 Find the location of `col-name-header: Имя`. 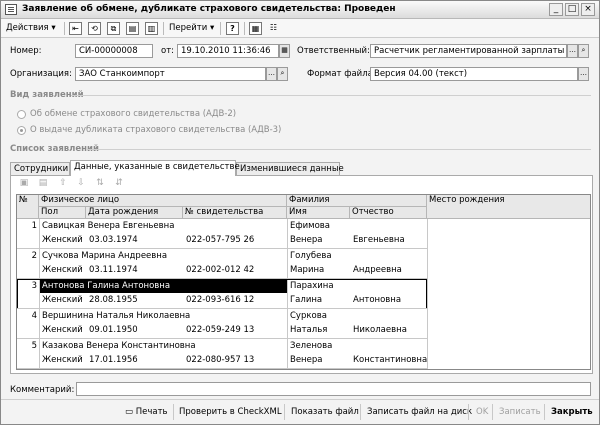

col-name-header: Имя is located at coordinates (318, 213).